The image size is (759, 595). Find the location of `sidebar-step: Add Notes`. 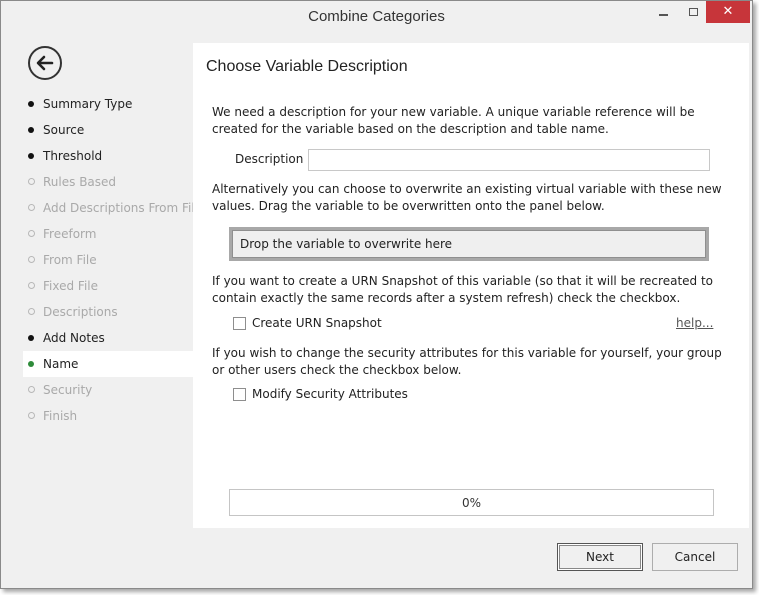

sidebar-step: Add Notes is located at coordinates (108, 338).